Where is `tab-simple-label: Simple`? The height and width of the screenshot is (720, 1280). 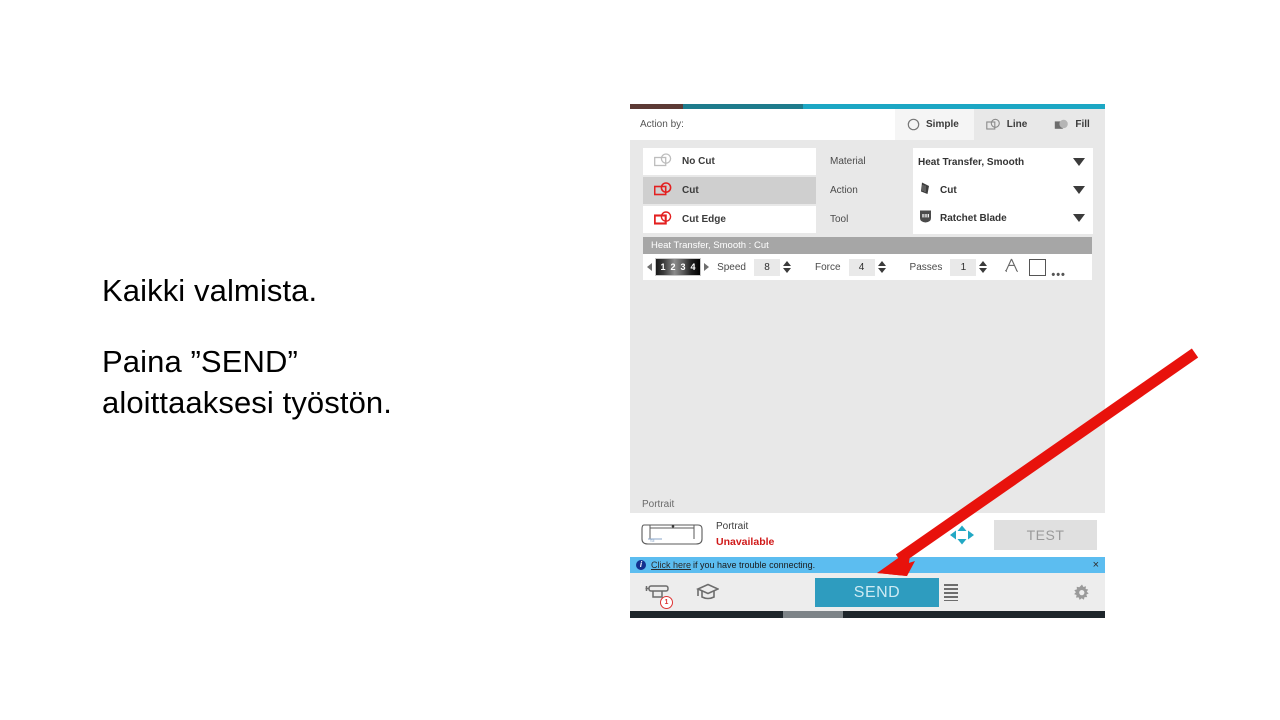
tab-simple-label: Simple is located at coordinates (942, 124).